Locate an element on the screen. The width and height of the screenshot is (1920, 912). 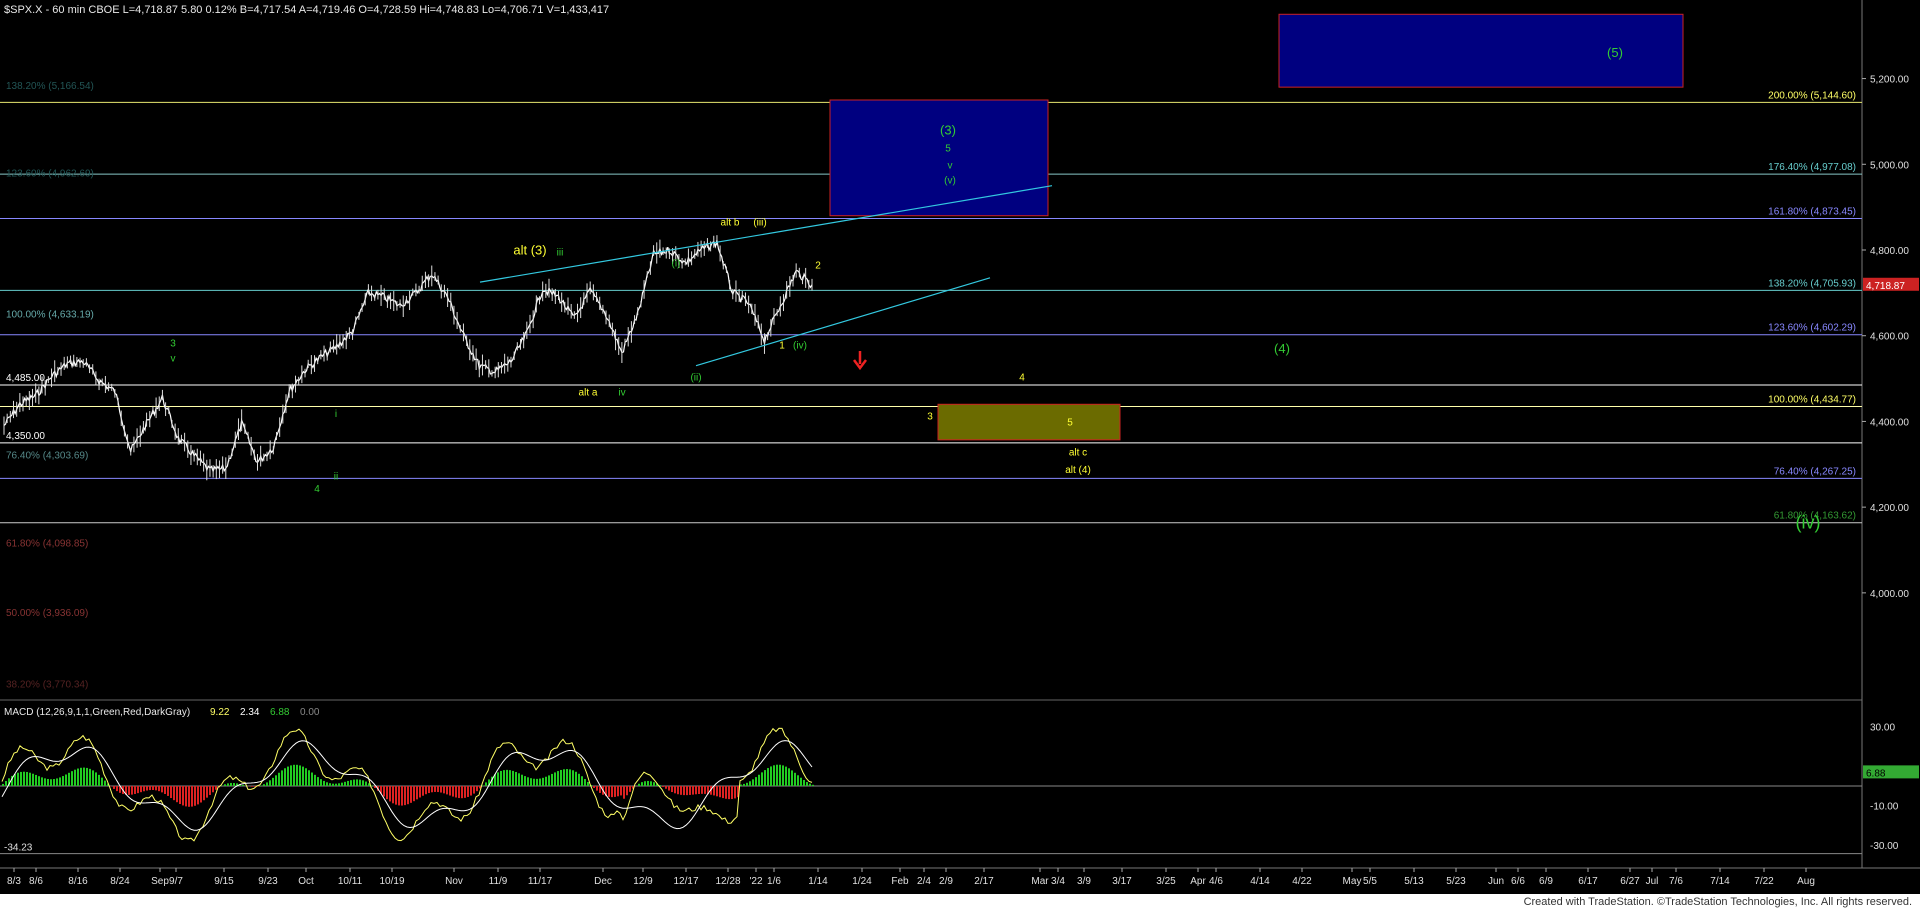
fib-level-label: 176.40% (4,977.08) is located at coordinates (1812, 167).